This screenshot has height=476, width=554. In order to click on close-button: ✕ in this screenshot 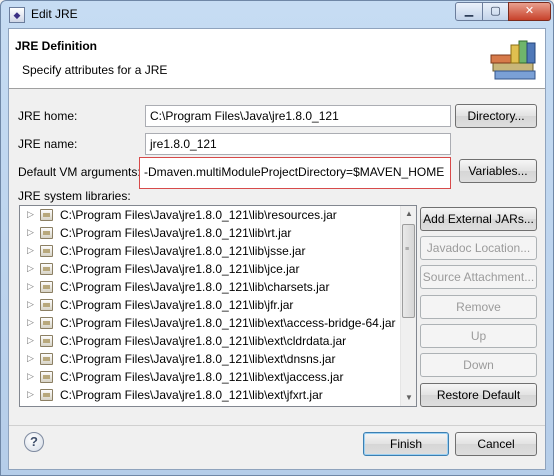, I will do `click(529, 11)`.